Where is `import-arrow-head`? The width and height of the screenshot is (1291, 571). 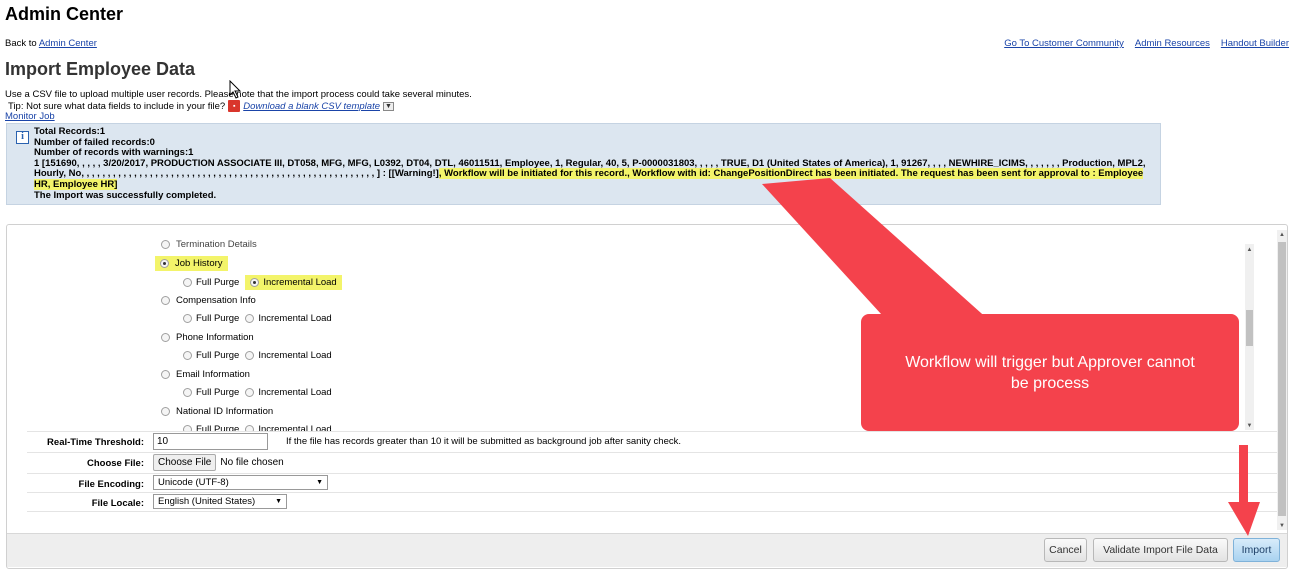
import-arrow-head is located at coordinates (1244, 519).